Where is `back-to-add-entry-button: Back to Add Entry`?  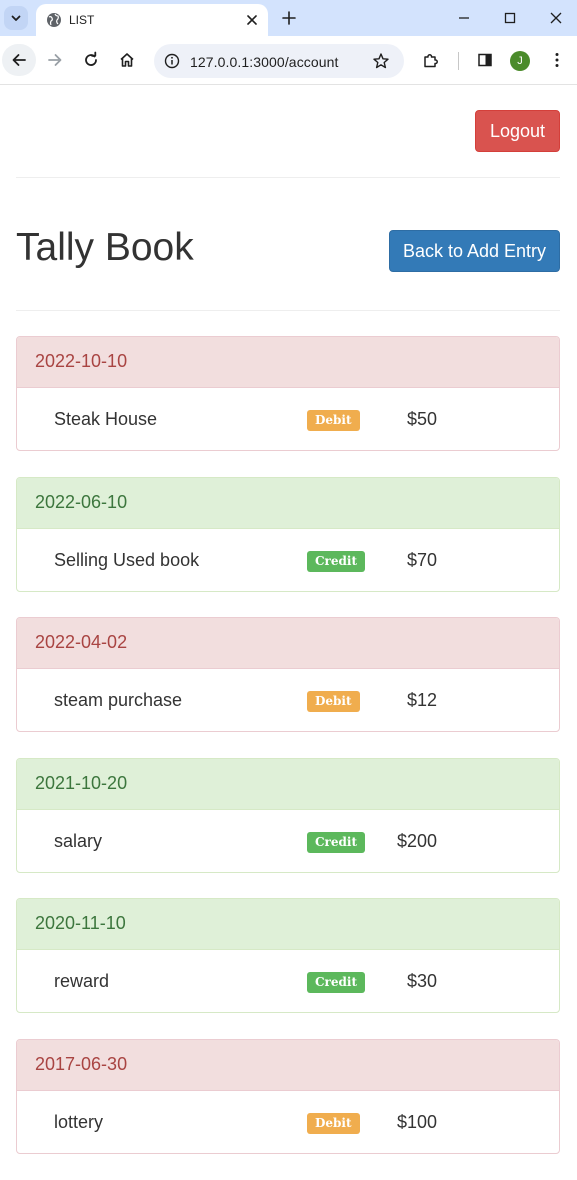
back-to-add-entry-button: Back to Add Entry is located at coordinates (474, 251).